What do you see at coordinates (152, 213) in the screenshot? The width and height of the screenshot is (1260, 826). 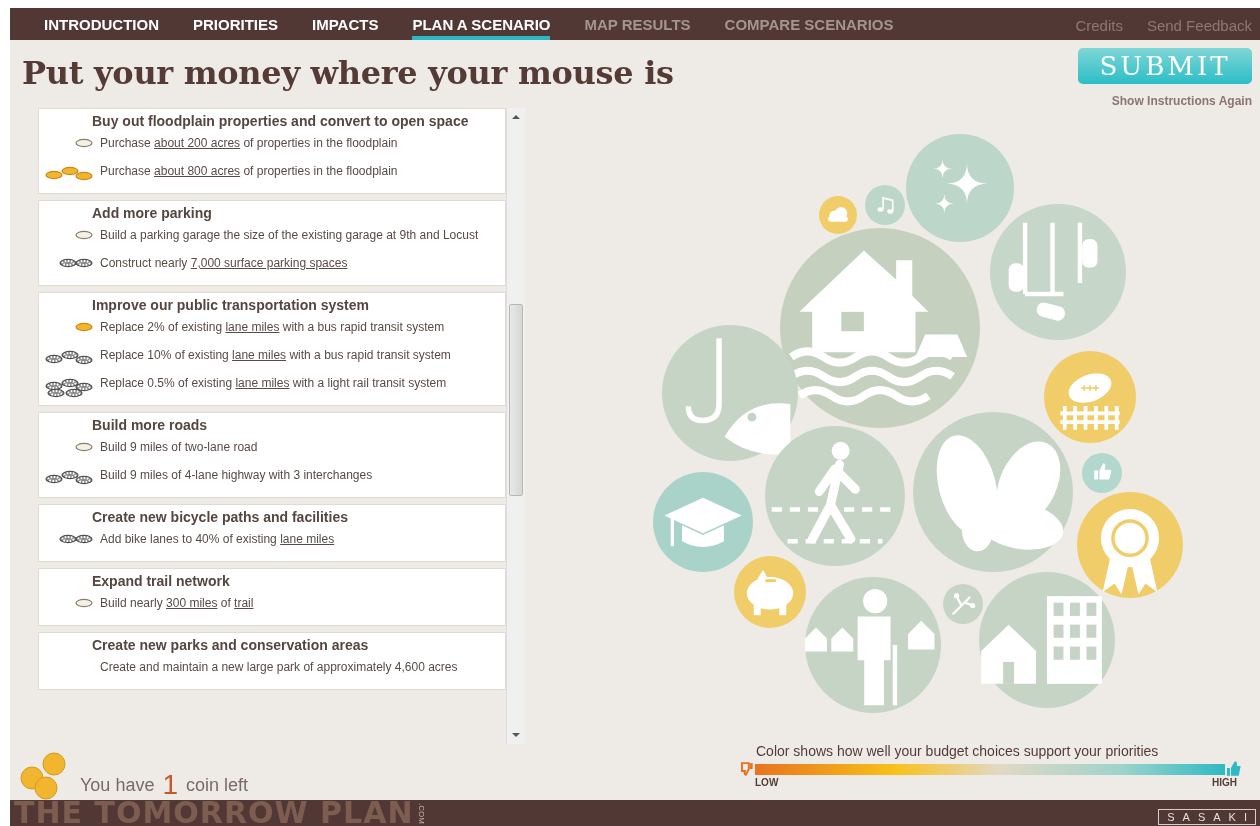 I see `project-heading: Add more parking` at bounding box center [152, 213].